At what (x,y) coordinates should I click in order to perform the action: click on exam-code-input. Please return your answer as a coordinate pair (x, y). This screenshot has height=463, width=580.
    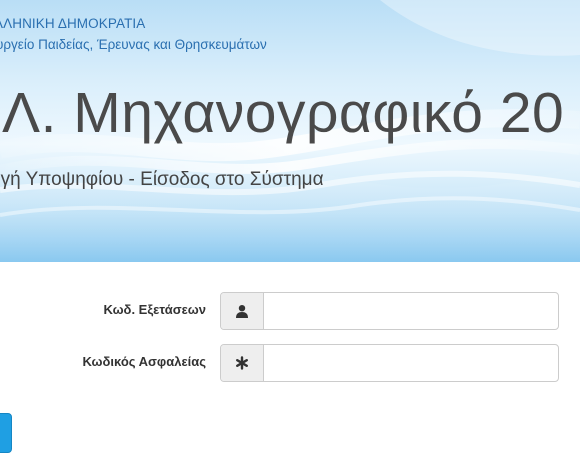
    Looking at the image, I should click on (409, 310).